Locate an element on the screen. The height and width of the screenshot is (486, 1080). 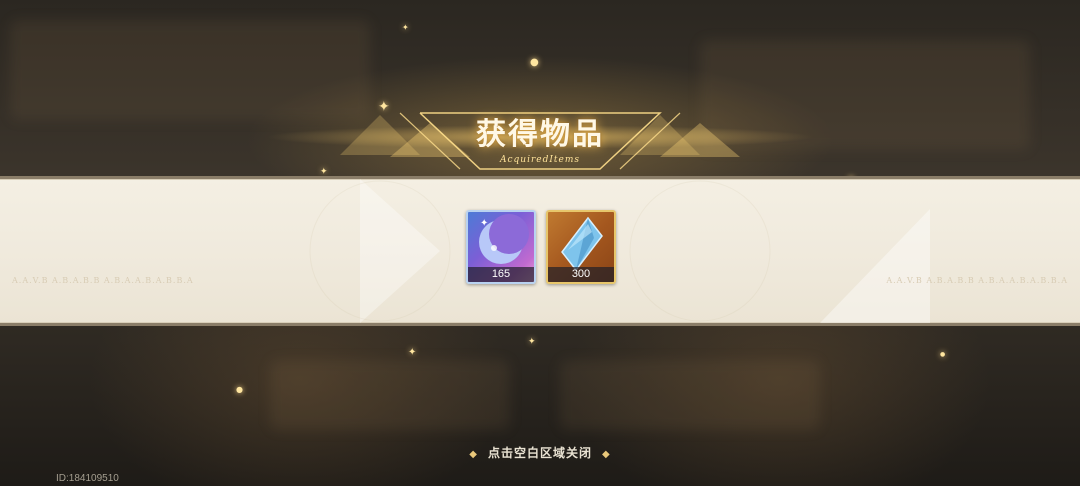
reward-item: ✦ 165 is located at coordinates (501, 247).